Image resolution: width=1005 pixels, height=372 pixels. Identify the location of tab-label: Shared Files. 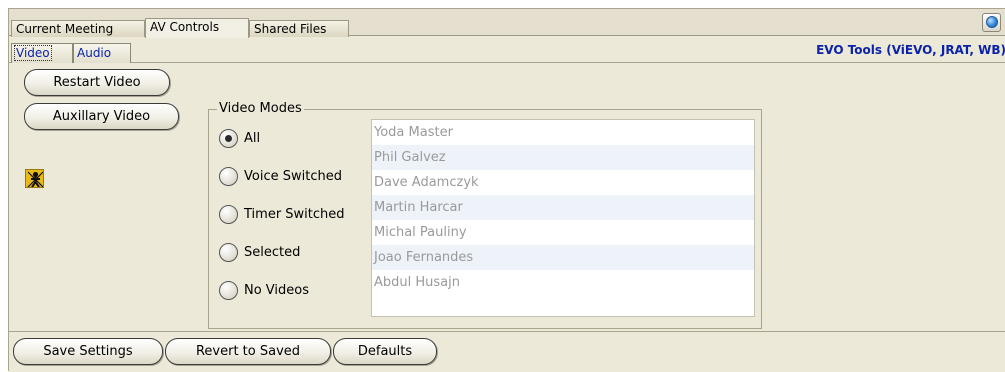
(290, 29).